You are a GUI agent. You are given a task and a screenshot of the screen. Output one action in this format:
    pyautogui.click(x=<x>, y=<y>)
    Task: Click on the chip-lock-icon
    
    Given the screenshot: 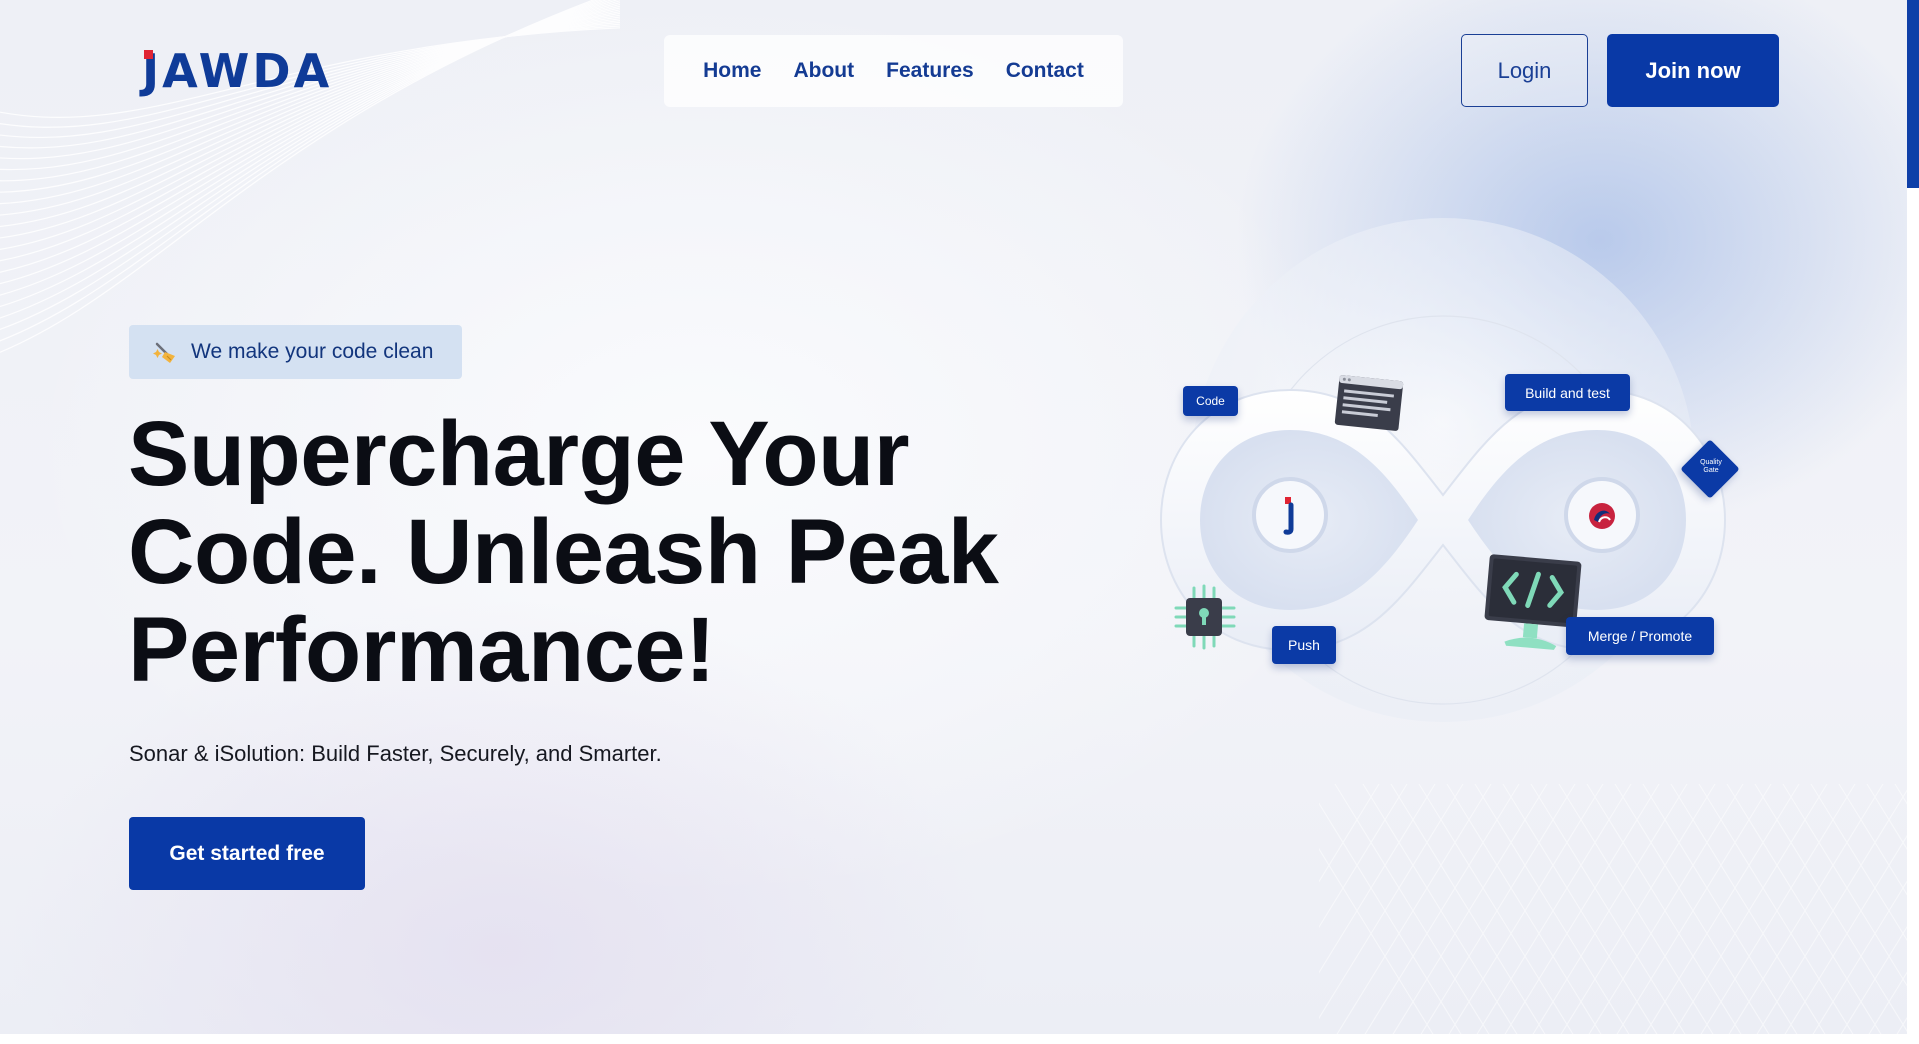 What is the action you would take?
    pyautogui.click(x=1205, y=617)
    